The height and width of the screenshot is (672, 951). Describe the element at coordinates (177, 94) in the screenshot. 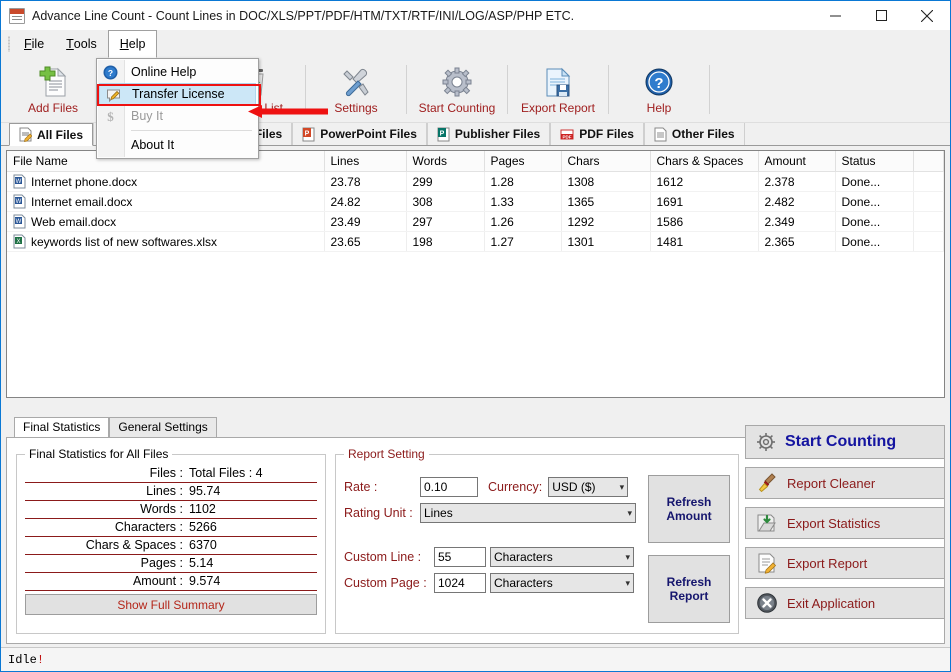

I see `menu-item-transfer-license: Transfer License` at that location.